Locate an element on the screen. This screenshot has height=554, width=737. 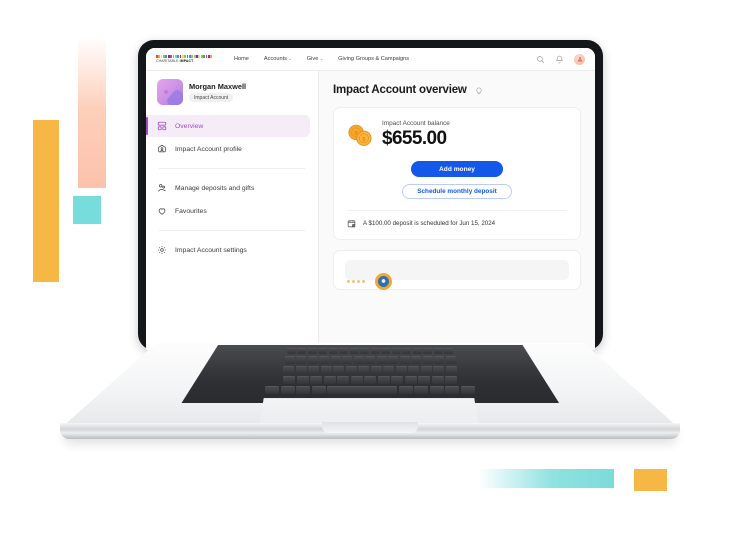
lightbulb-icon is located at coordinates (479, 90).